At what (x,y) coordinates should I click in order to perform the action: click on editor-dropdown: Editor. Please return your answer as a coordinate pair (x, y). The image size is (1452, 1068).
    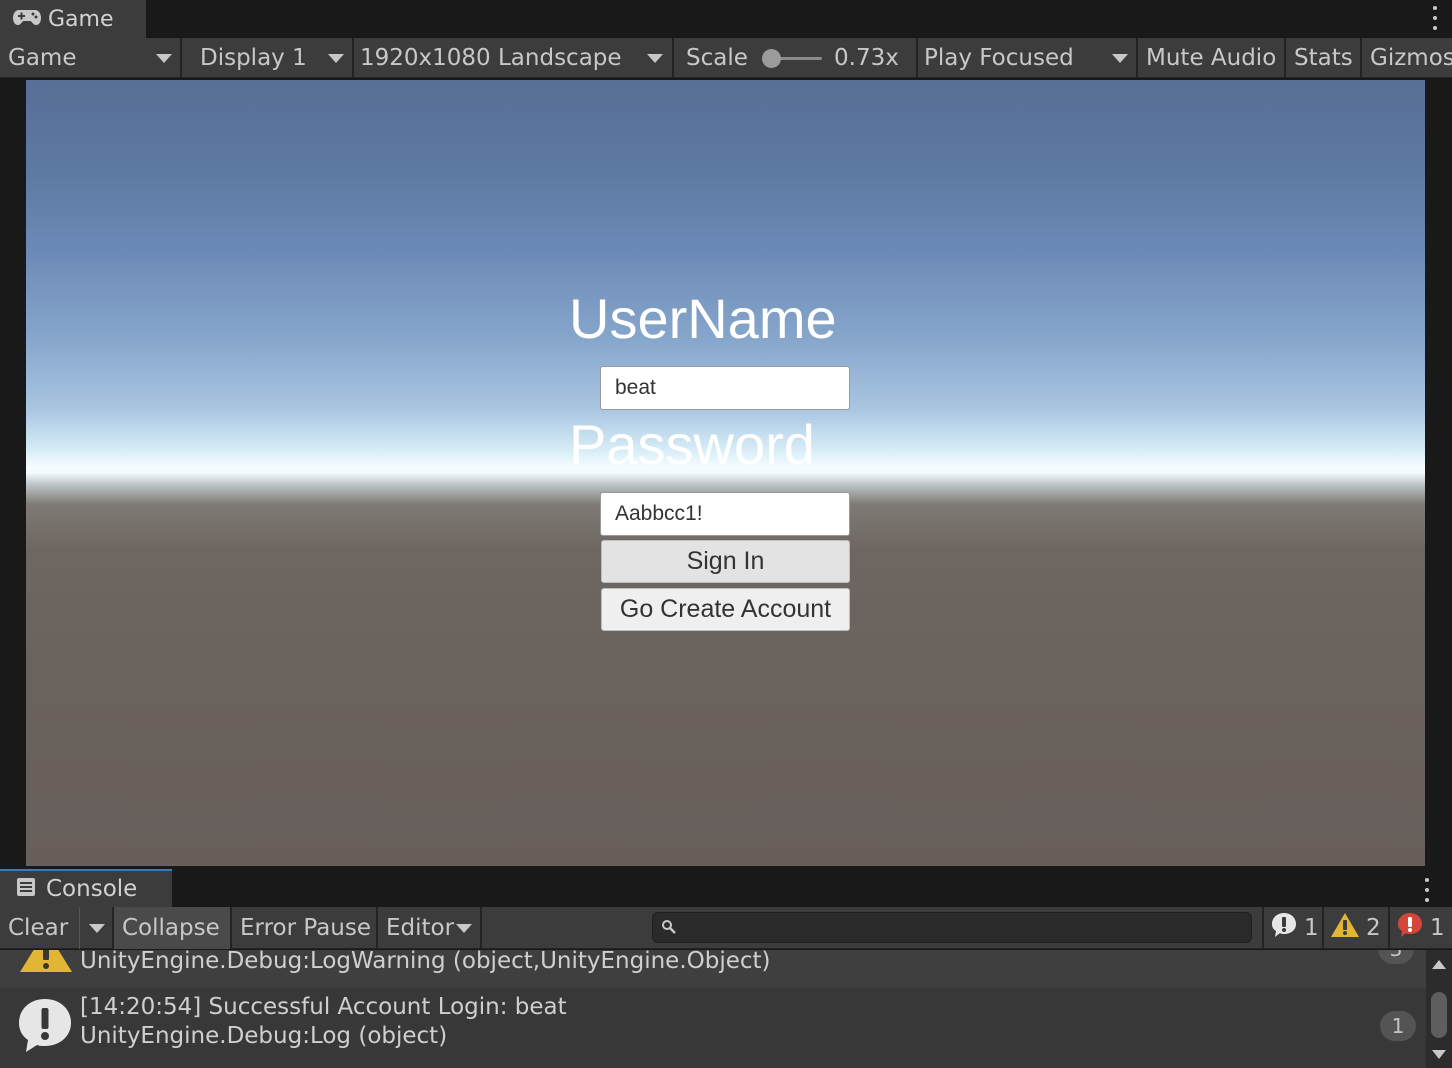
    Looking at the image, I should click on (430, 928).